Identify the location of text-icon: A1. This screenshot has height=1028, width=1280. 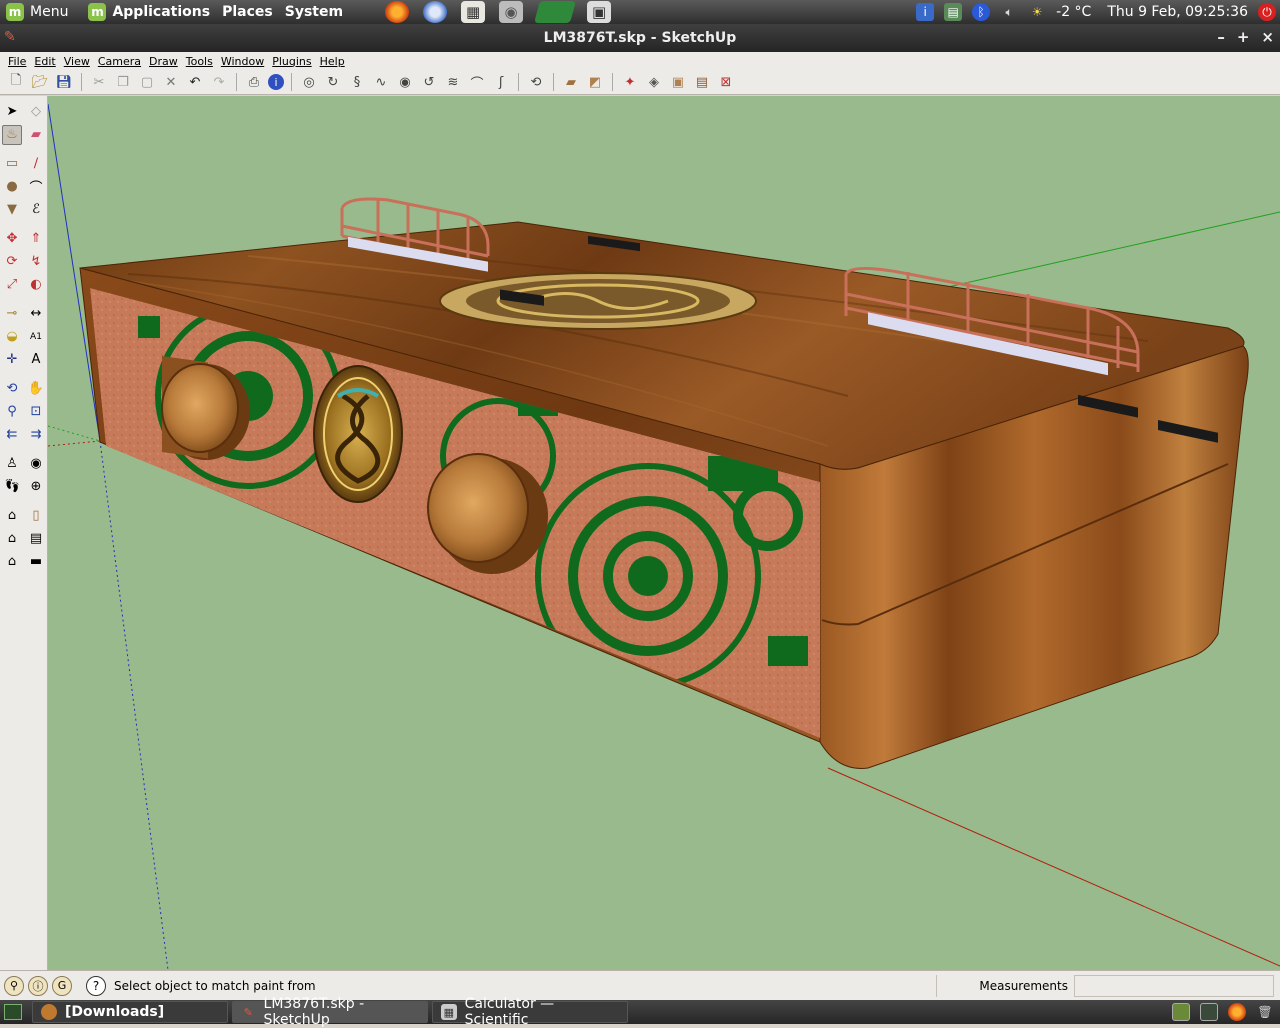
(36, 337).